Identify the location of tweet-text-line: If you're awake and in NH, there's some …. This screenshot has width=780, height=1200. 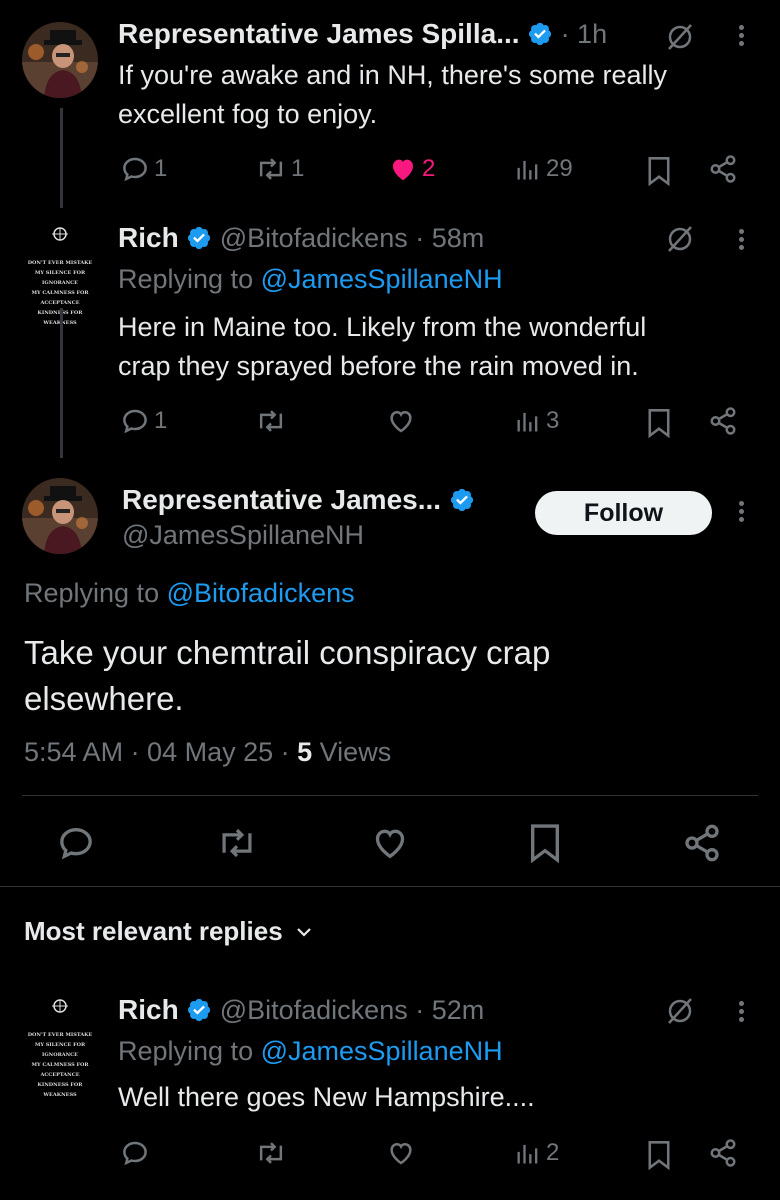
(393, 75).